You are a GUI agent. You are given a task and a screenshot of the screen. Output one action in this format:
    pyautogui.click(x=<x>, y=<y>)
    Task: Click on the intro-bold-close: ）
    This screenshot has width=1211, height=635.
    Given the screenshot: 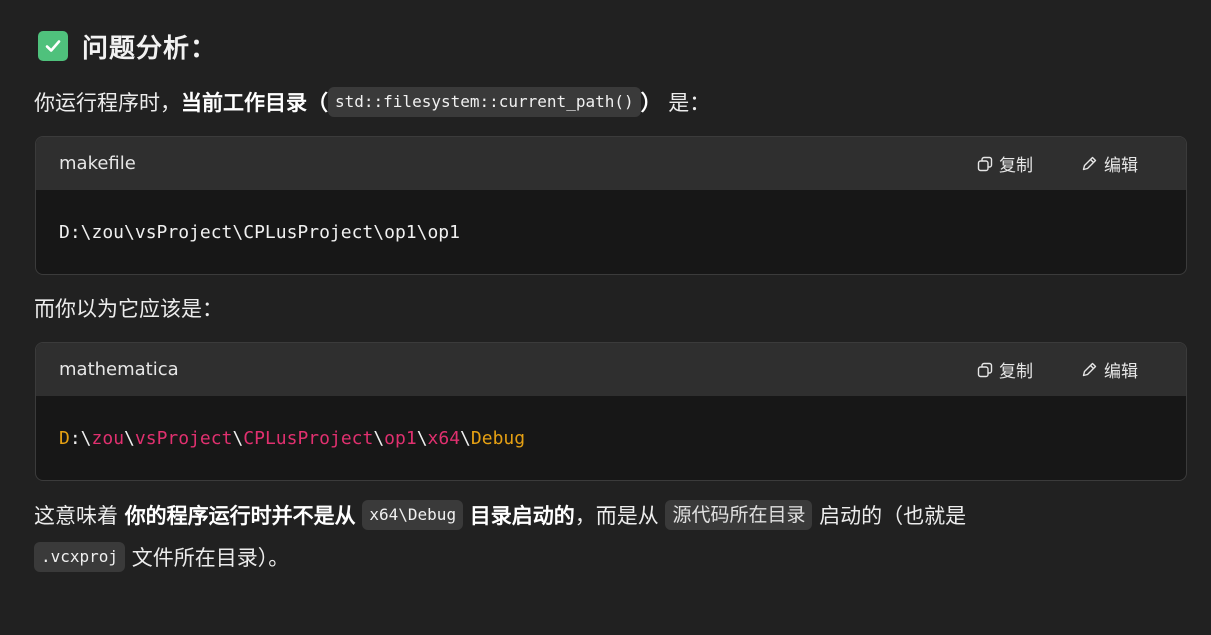 What is the action you would take?
    pyautogui.click(x=651, y=103)
    